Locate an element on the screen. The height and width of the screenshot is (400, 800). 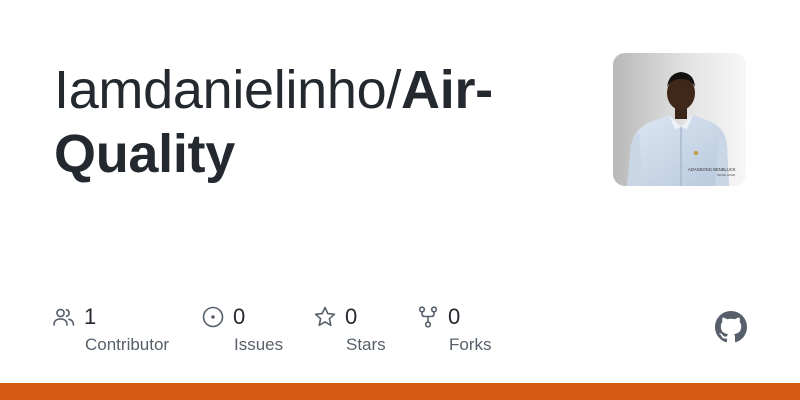
people-icon is located at coordinates (64, 317).